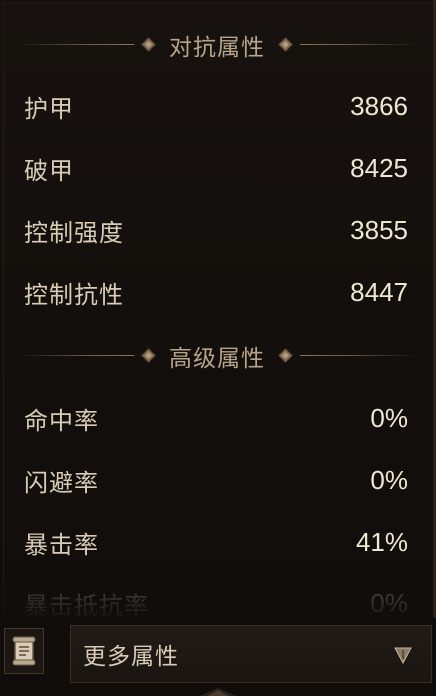 This screenshot has width=436, height=696. What do you see at coordinates (216, 230) in the screenshot?
I see `attribute-row-control-strength: 控制强度 3855` at bounding box center [216, 230].